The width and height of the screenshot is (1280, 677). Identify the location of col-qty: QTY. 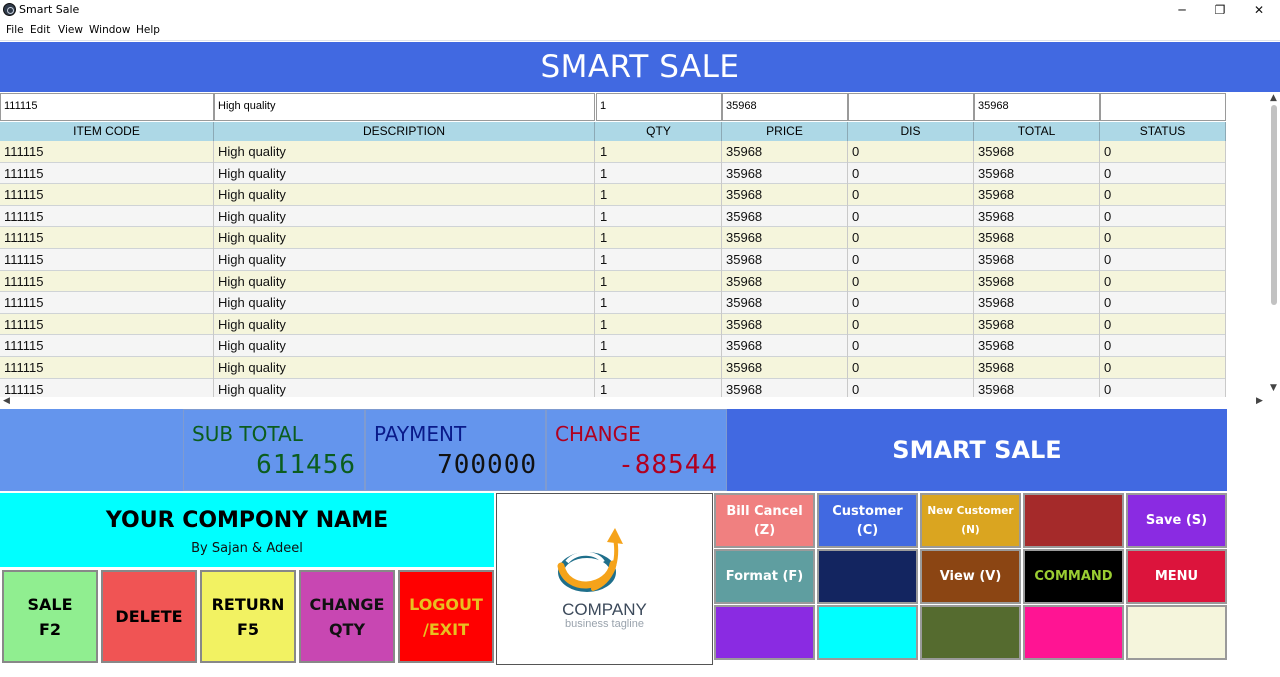
(659, 131).